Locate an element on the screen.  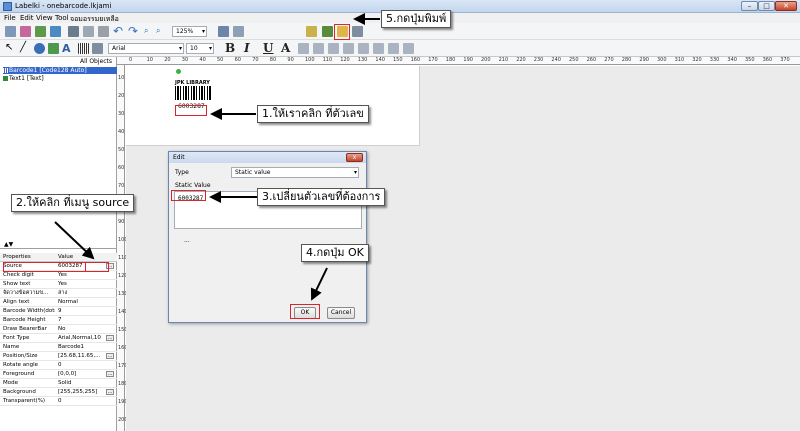
dialog-title-bar: Edit x is located at coordinates (267, 157).